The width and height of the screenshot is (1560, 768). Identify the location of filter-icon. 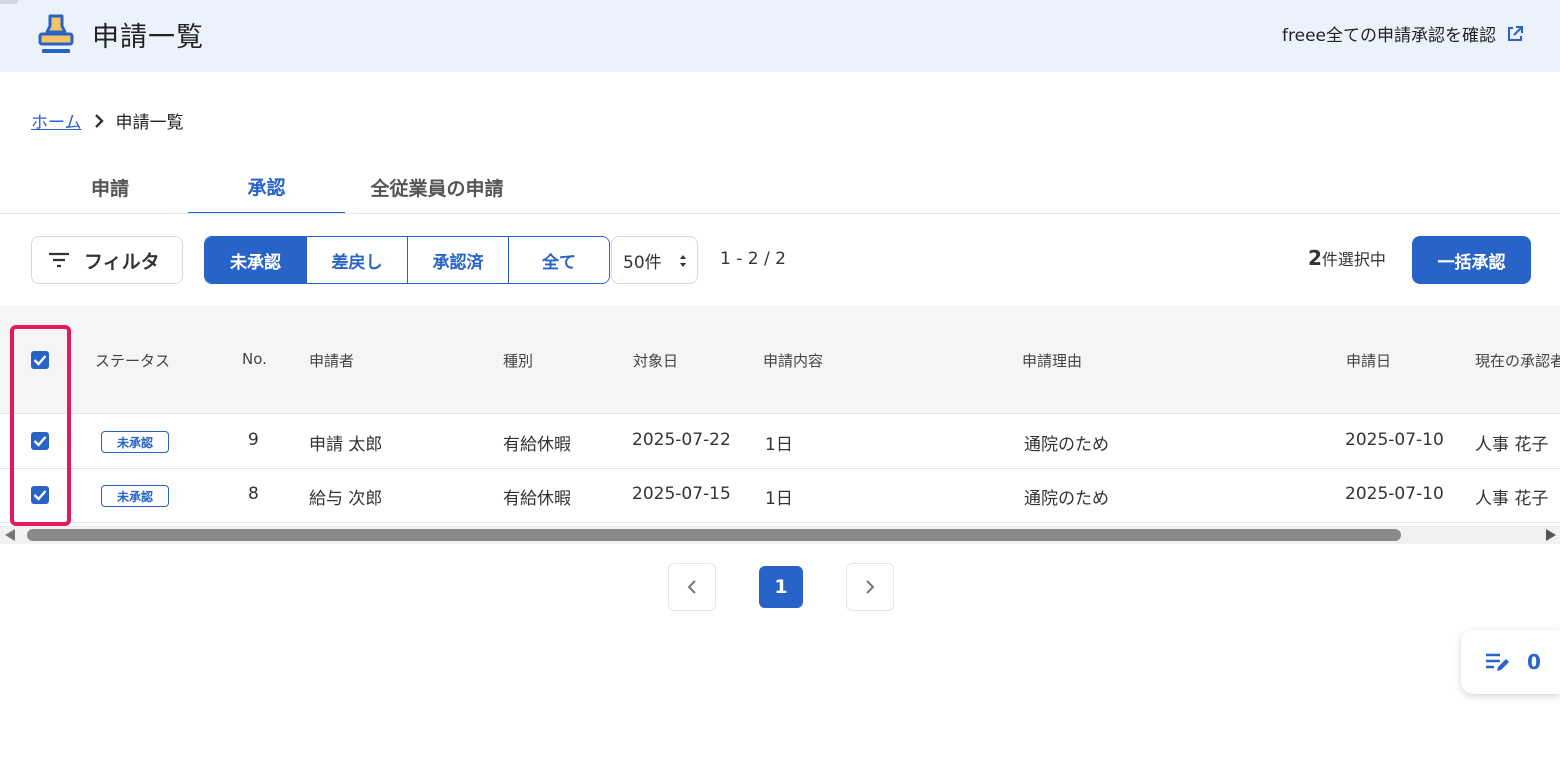
(59, 260).